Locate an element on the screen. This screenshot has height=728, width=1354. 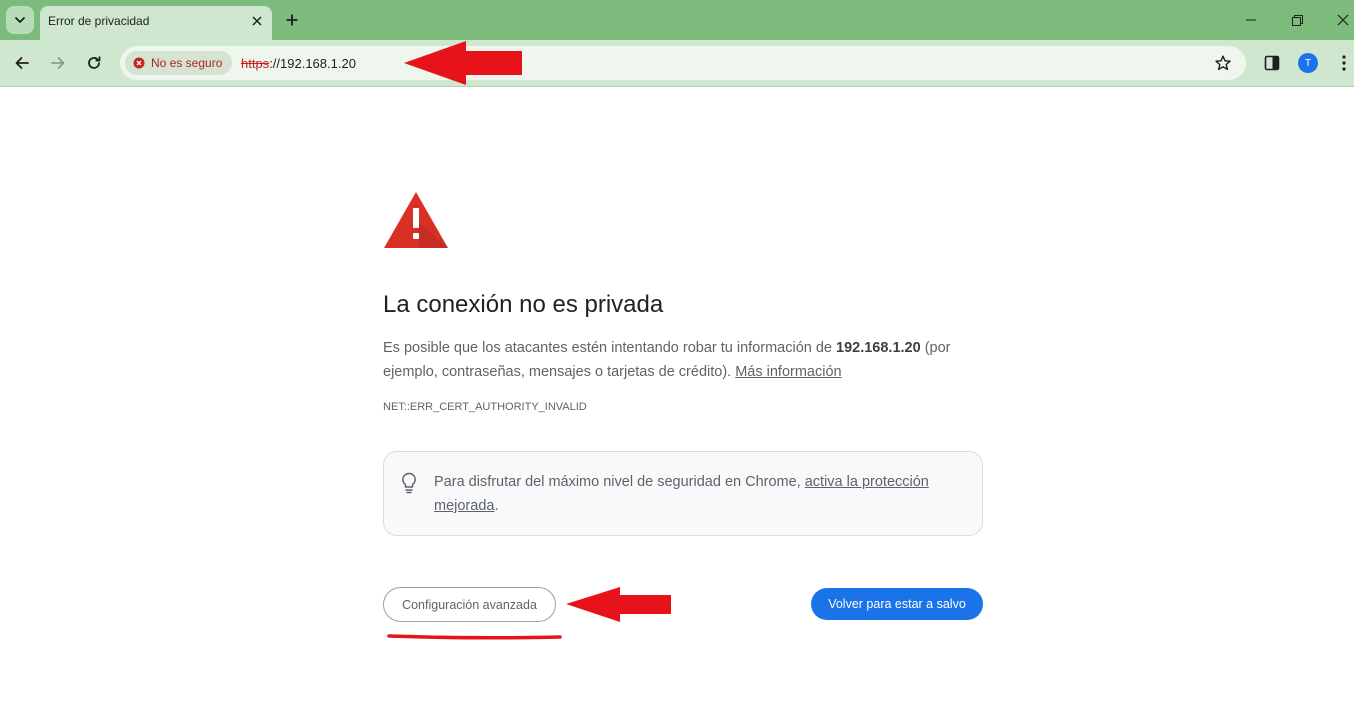
url-text: https://192.168.1.20 is located at coordinates (298, 63).